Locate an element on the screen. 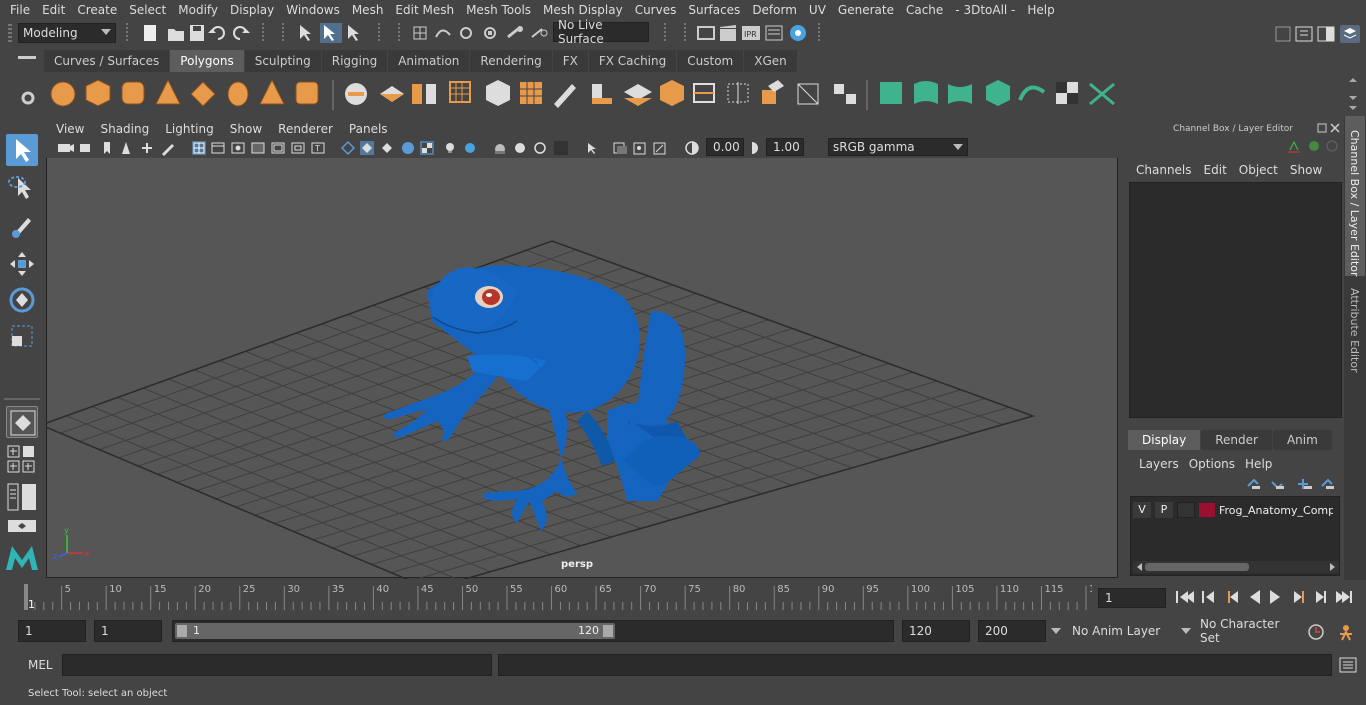 The image size is (1366, 705). menu-windows: Windows is located at coordinates (313, 10).